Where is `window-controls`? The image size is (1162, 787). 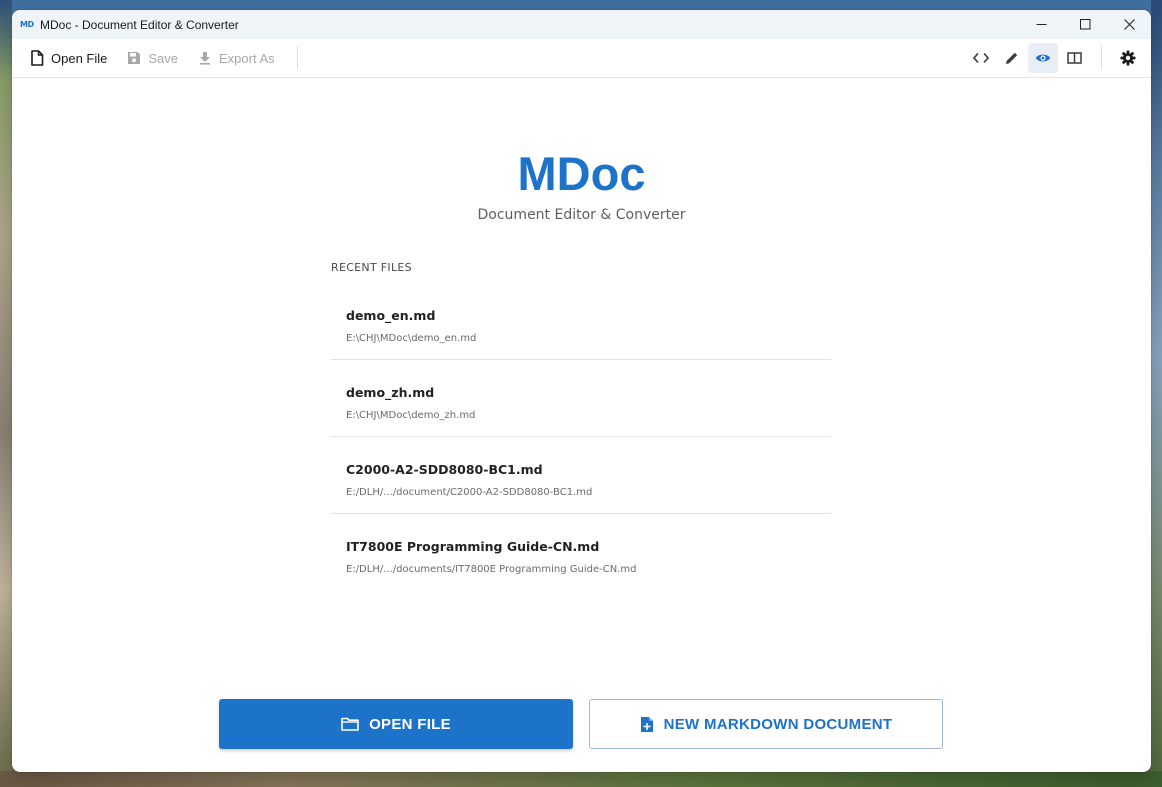
window-controls is located at coordinates (1085, 24).